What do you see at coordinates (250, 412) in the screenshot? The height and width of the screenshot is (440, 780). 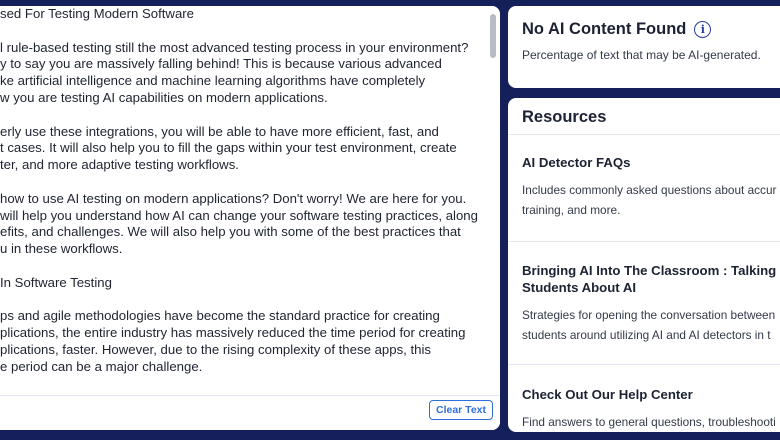 I see `editor-footer: Clear Text` at bounding box center [250, 412].